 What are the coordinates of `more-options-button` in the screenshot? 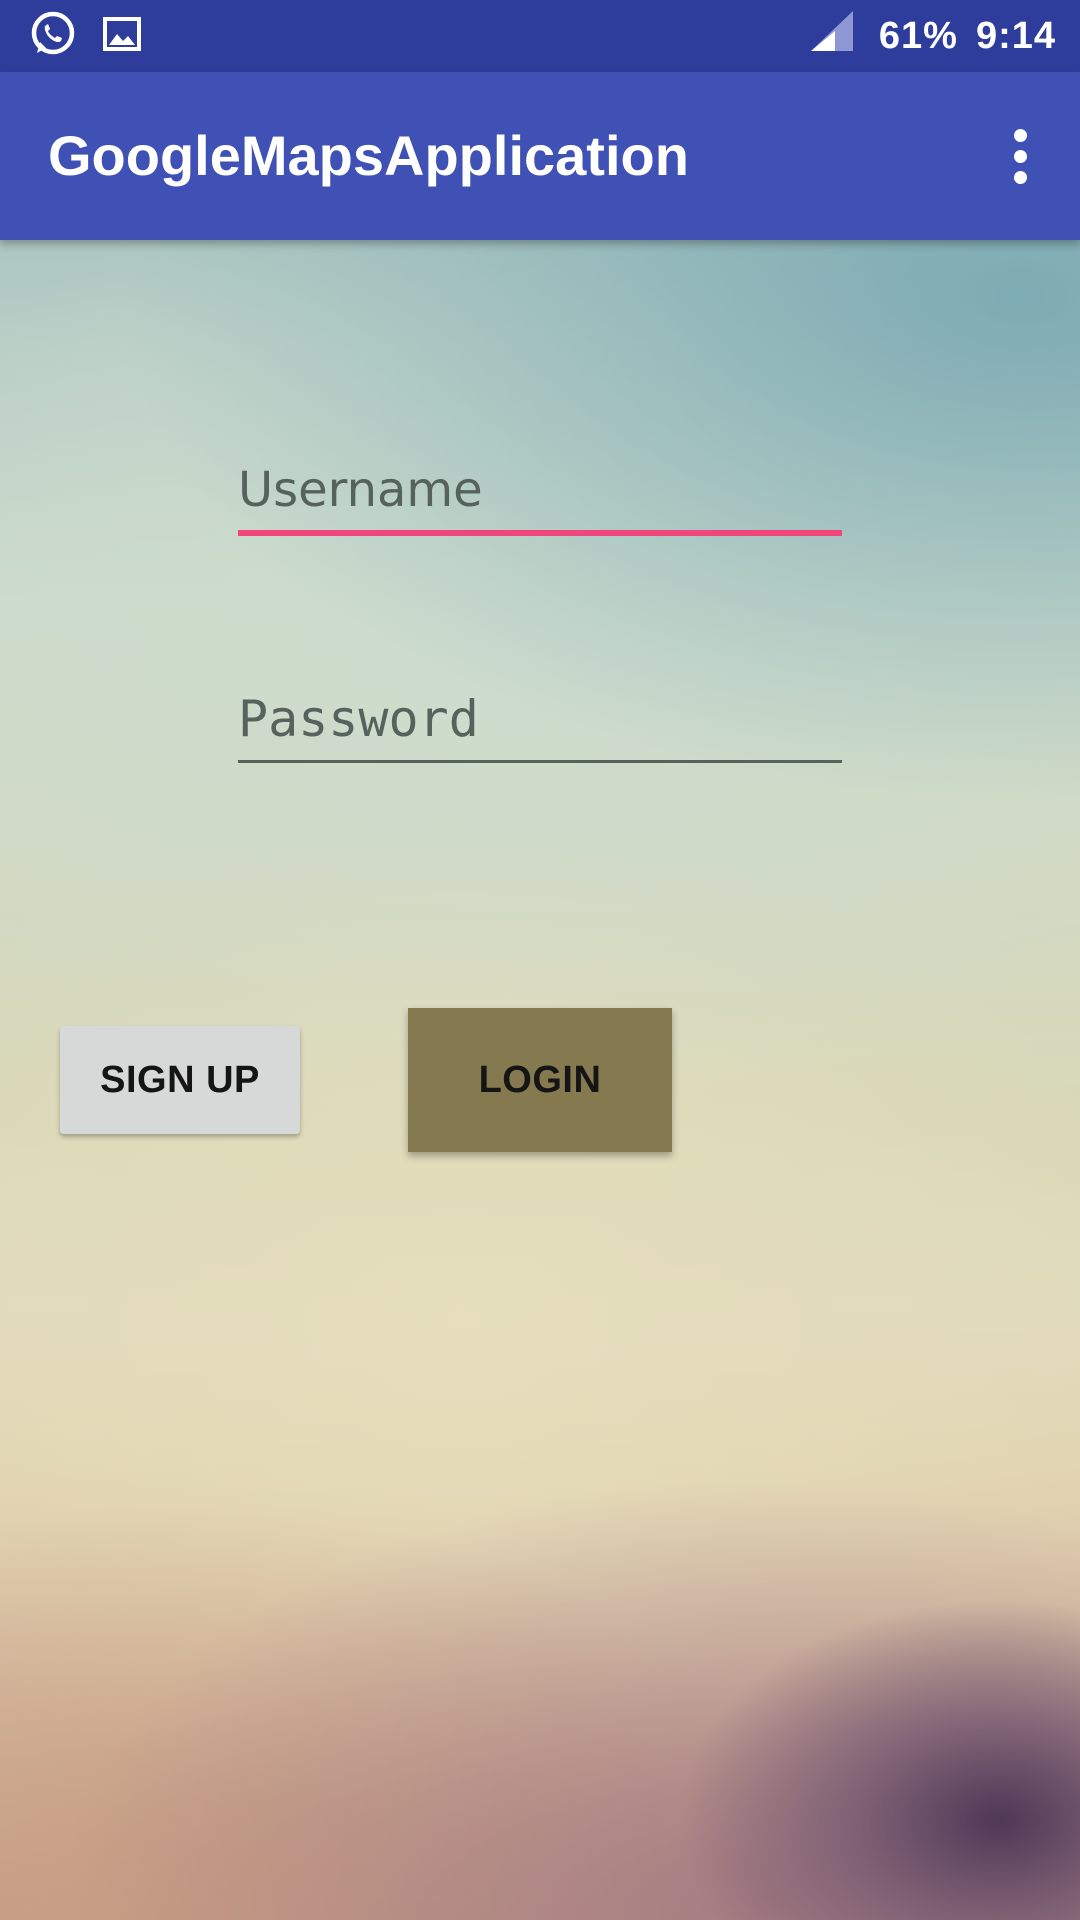 It's located at (1020, 156).